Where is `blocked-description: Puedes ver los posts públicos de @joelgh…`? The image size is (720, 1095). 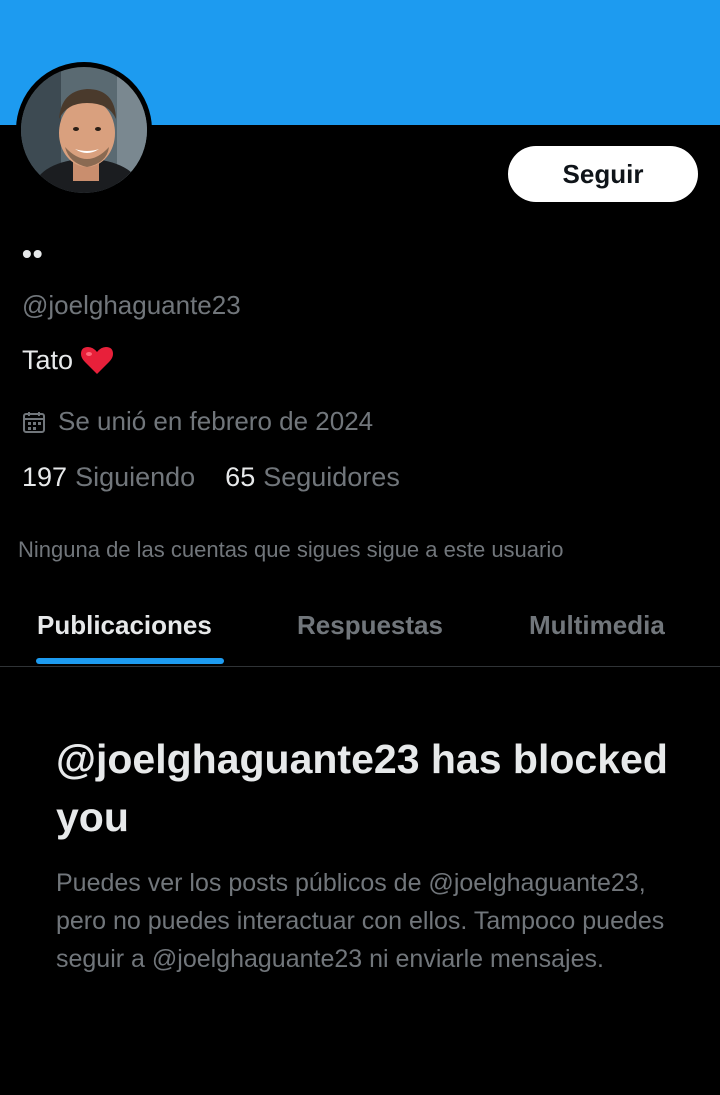 blocked-description: Puedes ver los posts públicos de @joelgh… is located at coordinates (360, 921).